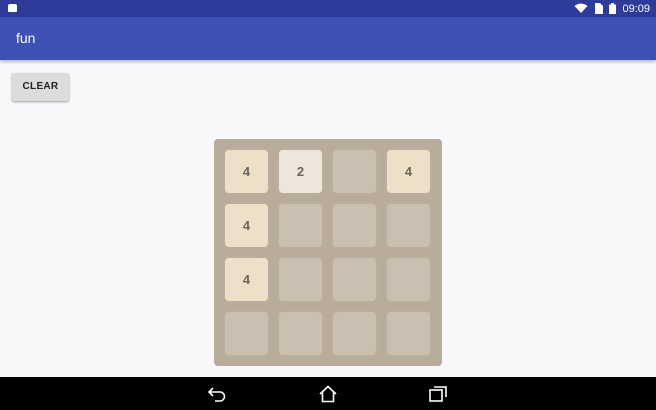  I want to click on status-icons: 09:09, so click(612, 8).